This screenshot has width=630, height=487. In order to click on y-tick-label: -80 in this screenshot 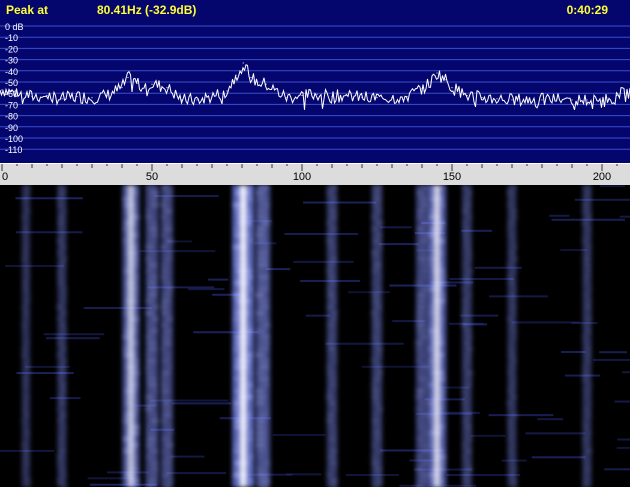, I will do `click(11, 117)`.